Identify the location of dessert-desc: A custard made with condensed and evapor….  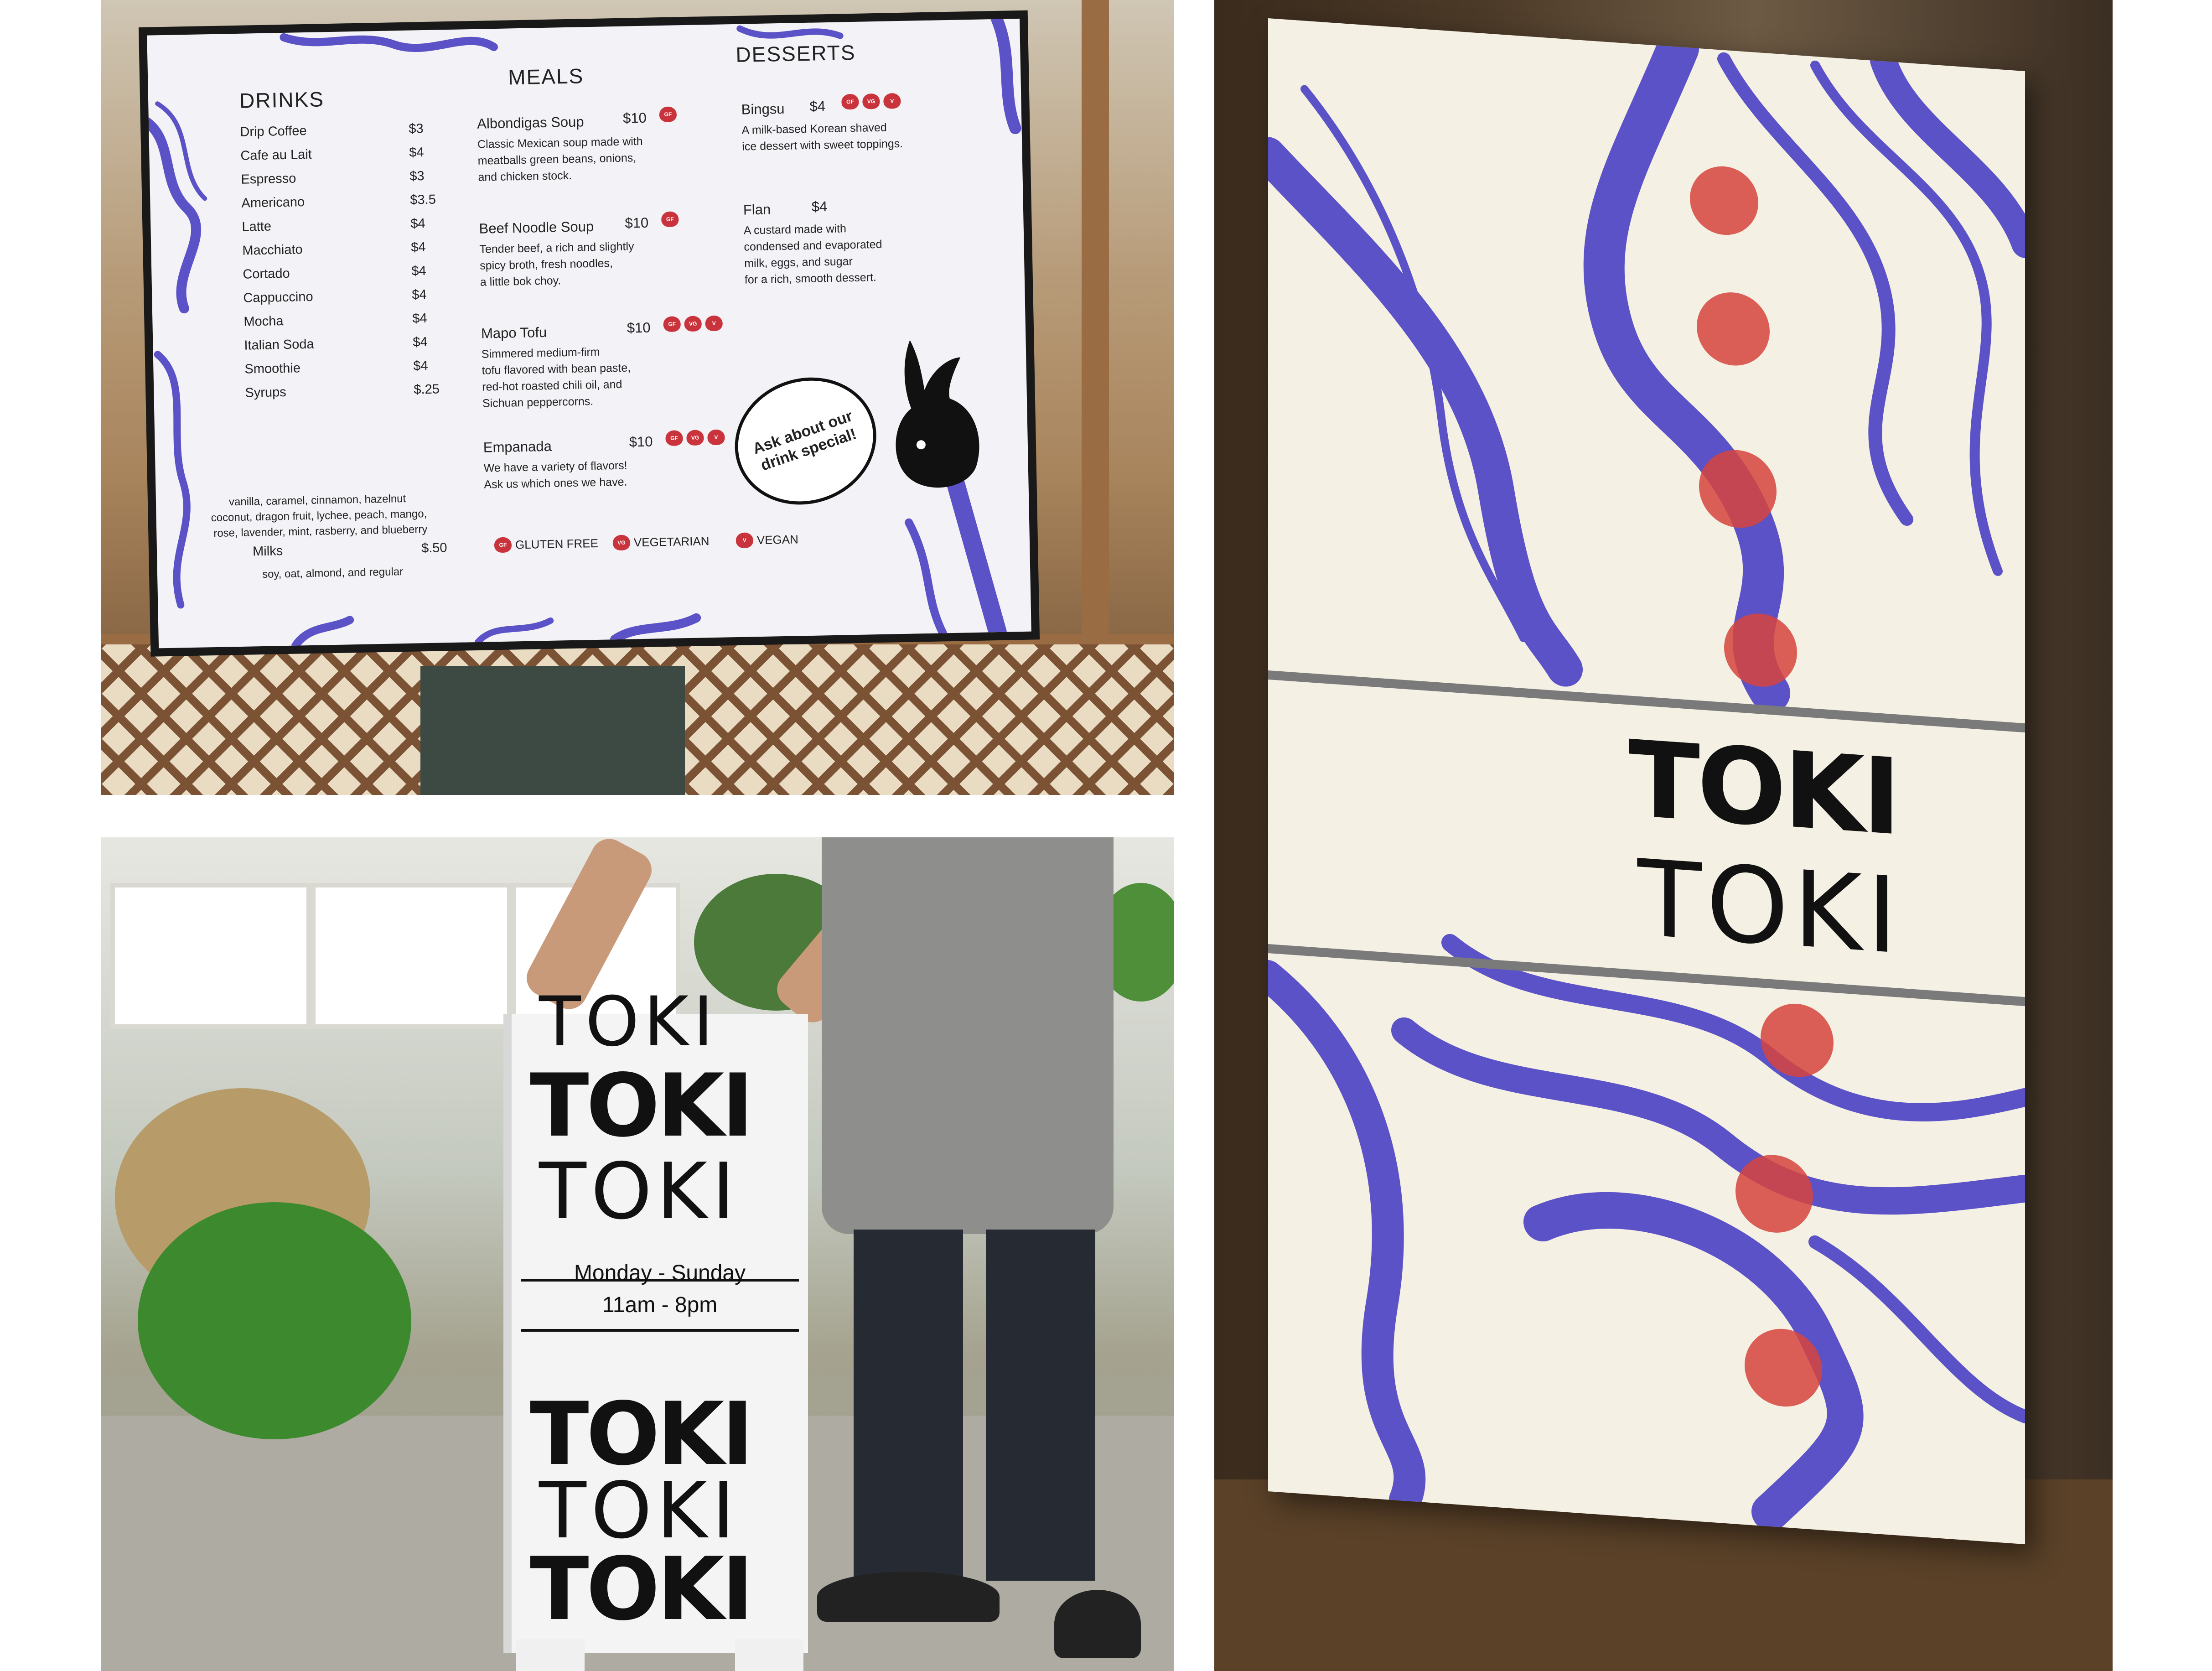
(812, 254).